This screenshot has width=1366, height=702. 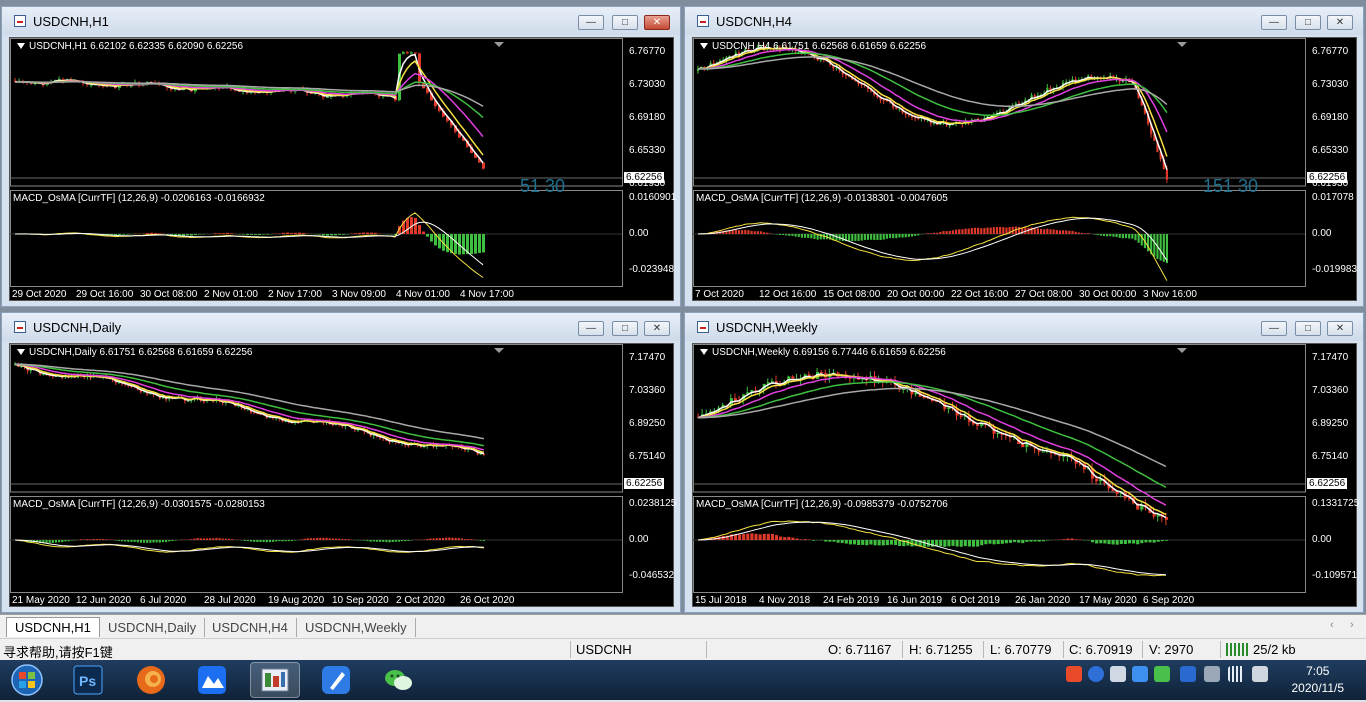 What do you see at coordinates (275, 680) in the screenshot?
I see `metatrader-icon` at bounding box center [275, 680].